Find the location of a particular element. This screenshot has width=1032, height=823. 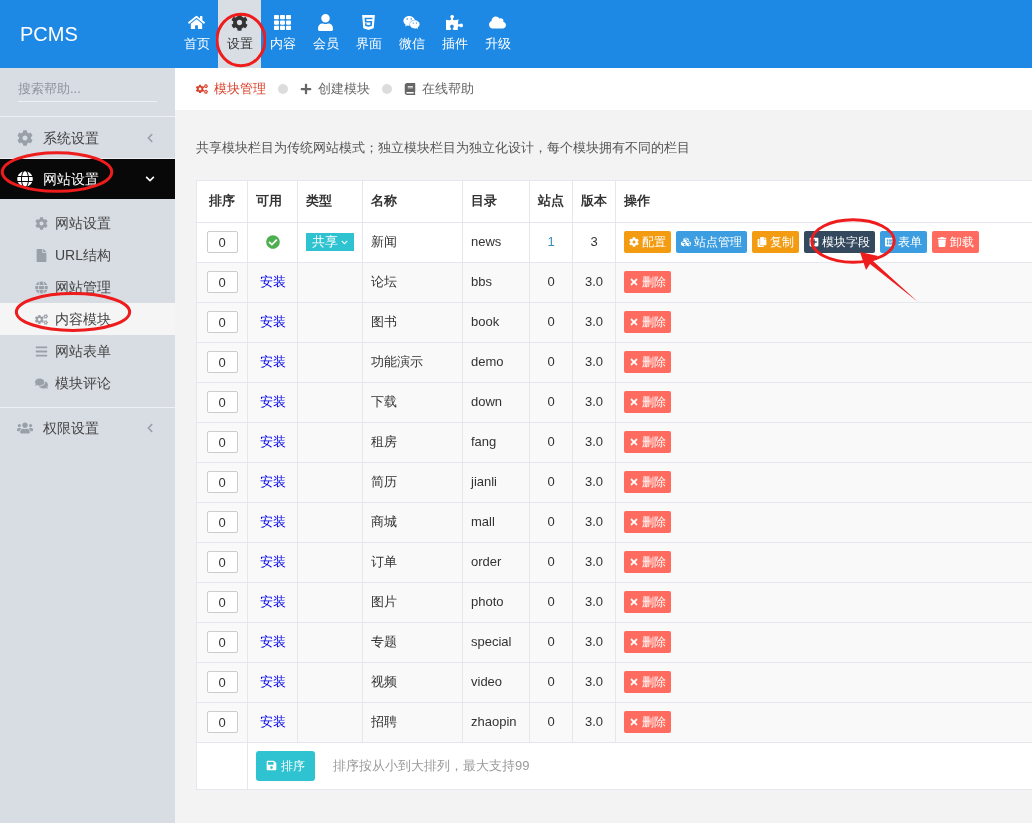

nav-tab: 会员 is located at coordinates (325, 34).